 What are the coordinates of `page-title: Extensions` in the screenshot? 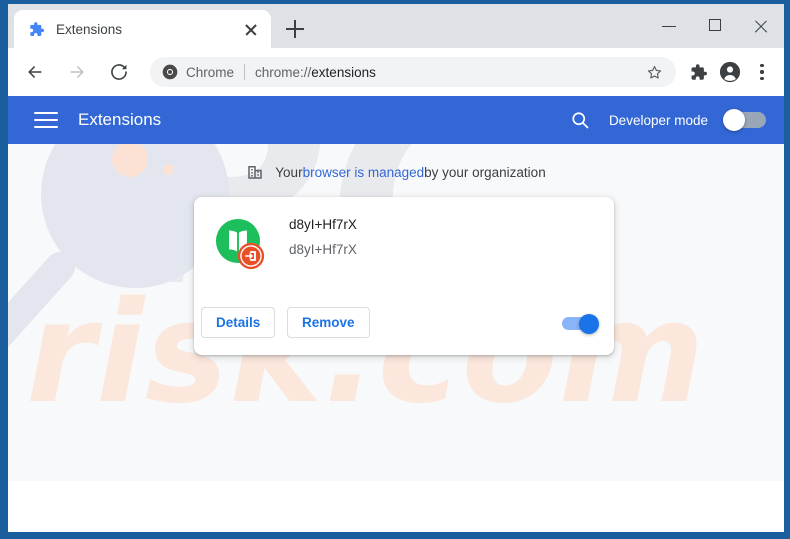 It's located at (120, 119).